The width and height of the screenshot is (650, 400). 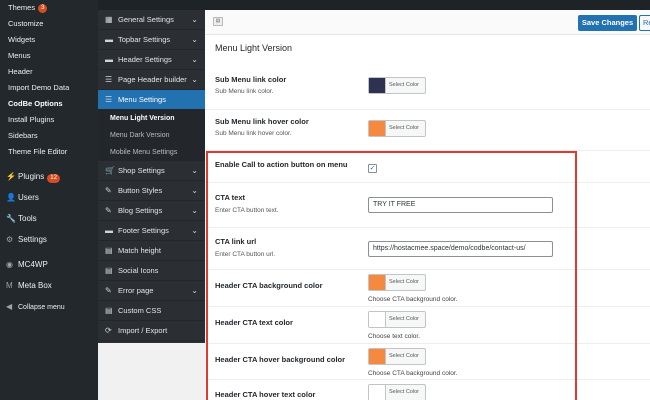 I want to click on options-nav-item: ▬ Header Settings ⌄, so click(x=151, y=60).